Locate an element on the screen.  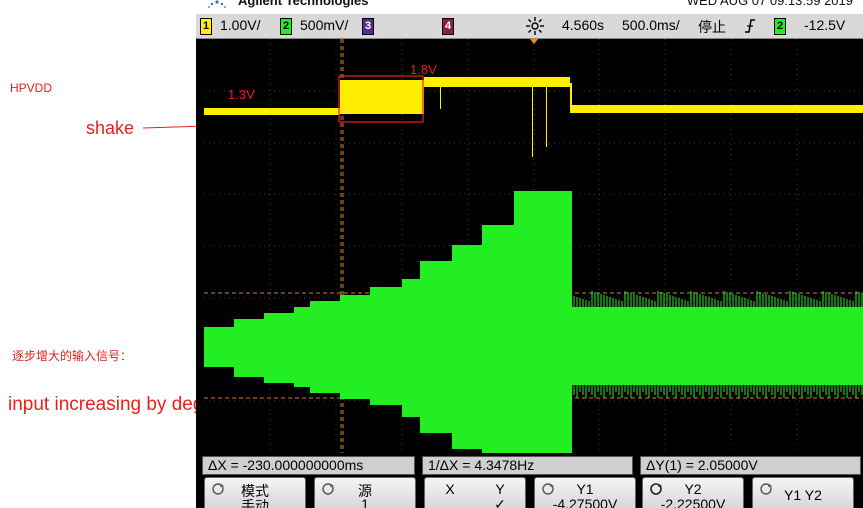
trigger-marker-top is located at coordinates (534, 41).